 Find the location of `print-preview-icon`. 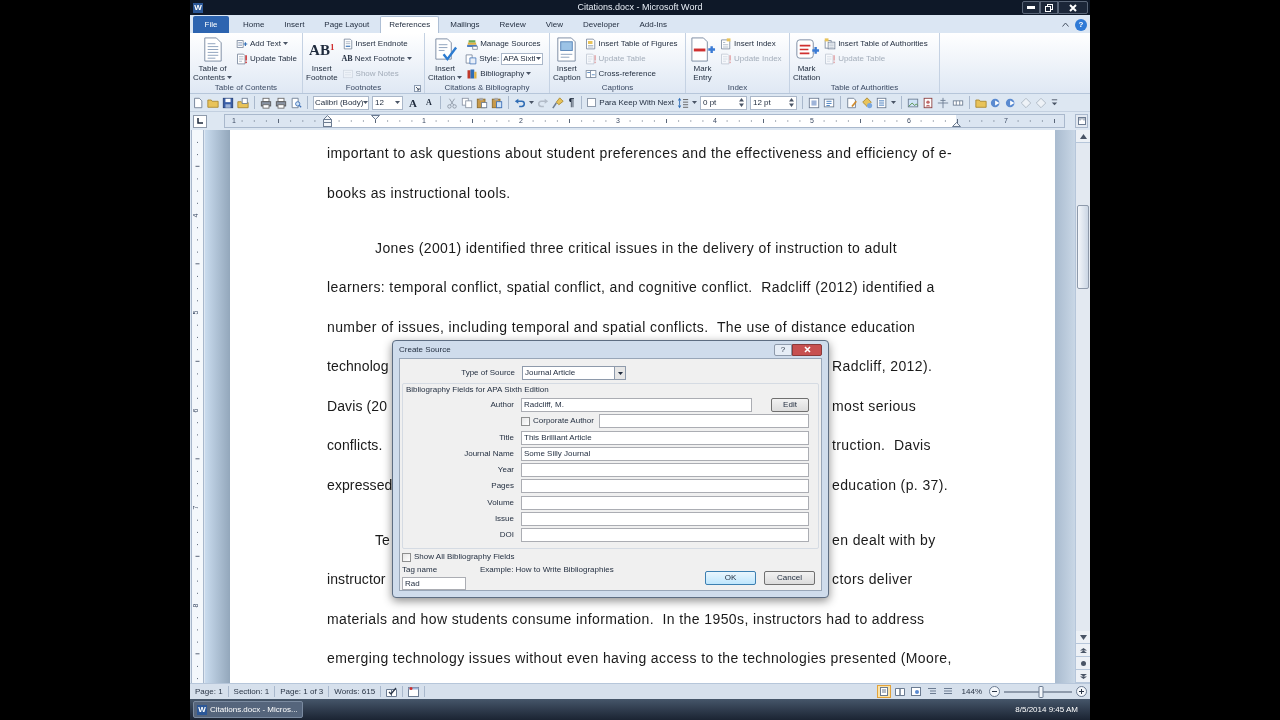

print-preview-icon is located at coordinates (296, 102).